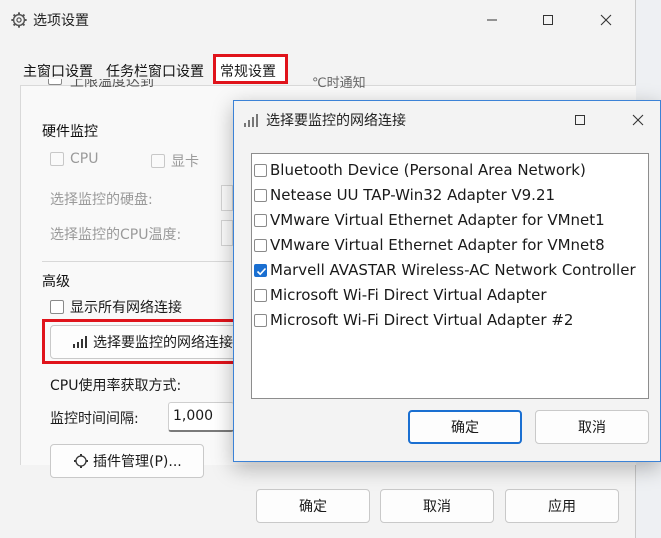  Describe the element at coordinates (465, 427) in the screenshot. I see `dialog-ok-button: 确定` at that location.